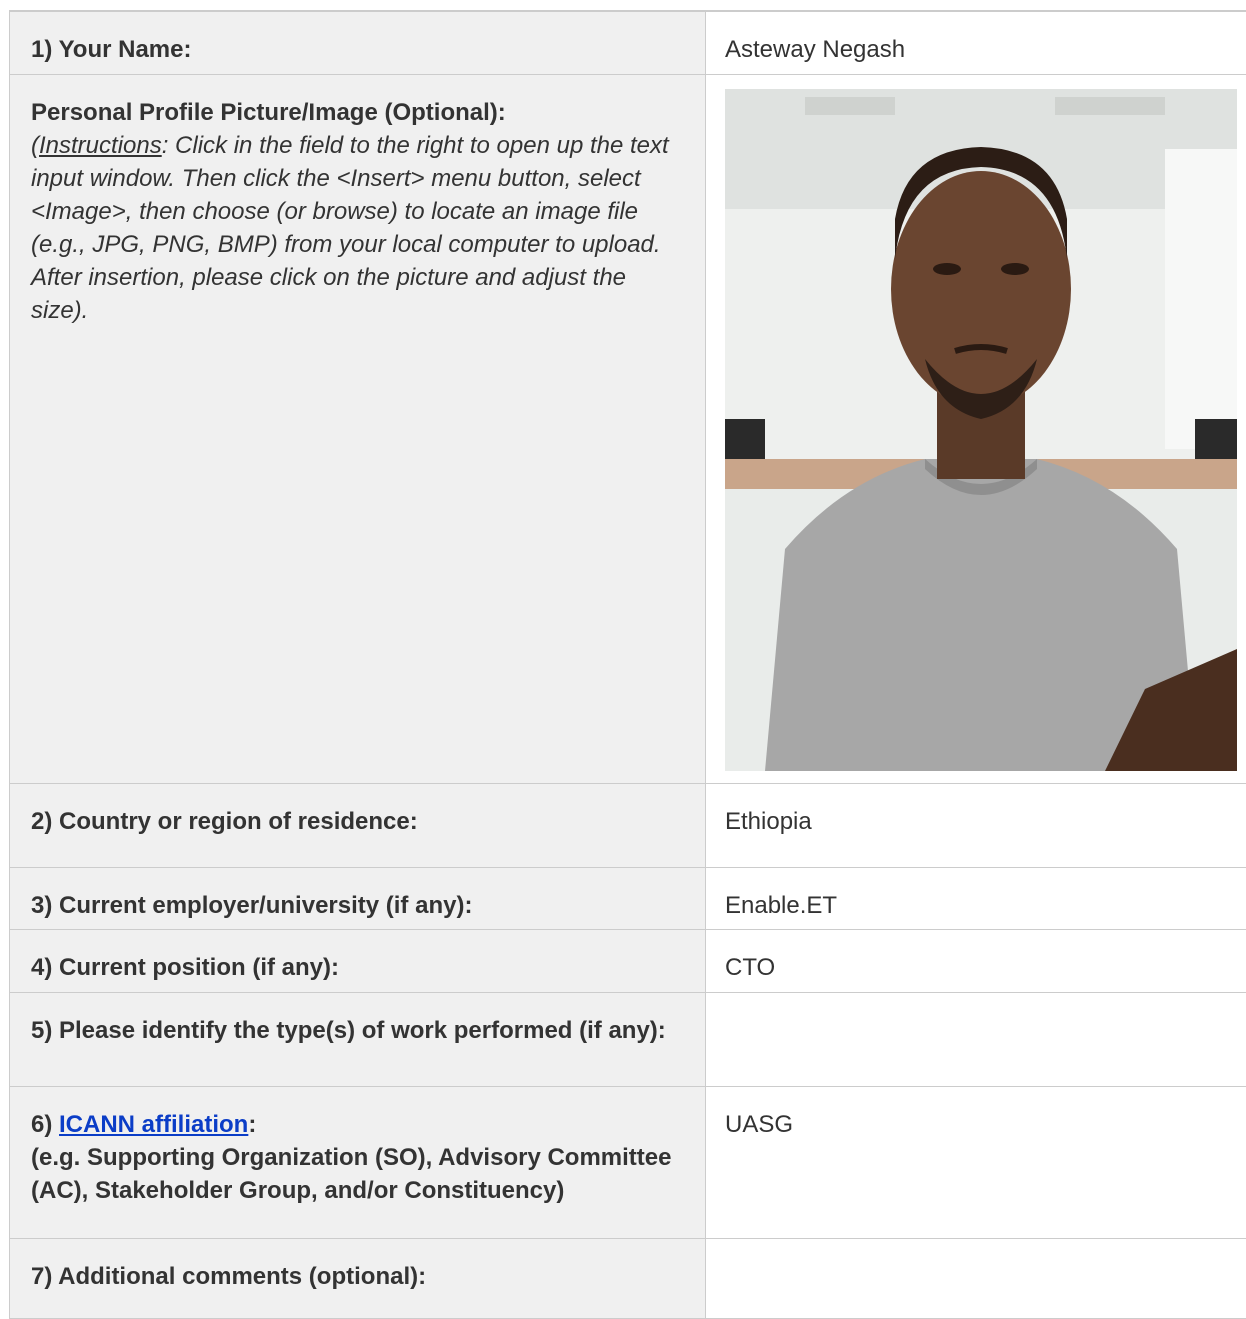  I want to click on icann-affiliation-link: ICANN affiliation, so click(153, 1124).